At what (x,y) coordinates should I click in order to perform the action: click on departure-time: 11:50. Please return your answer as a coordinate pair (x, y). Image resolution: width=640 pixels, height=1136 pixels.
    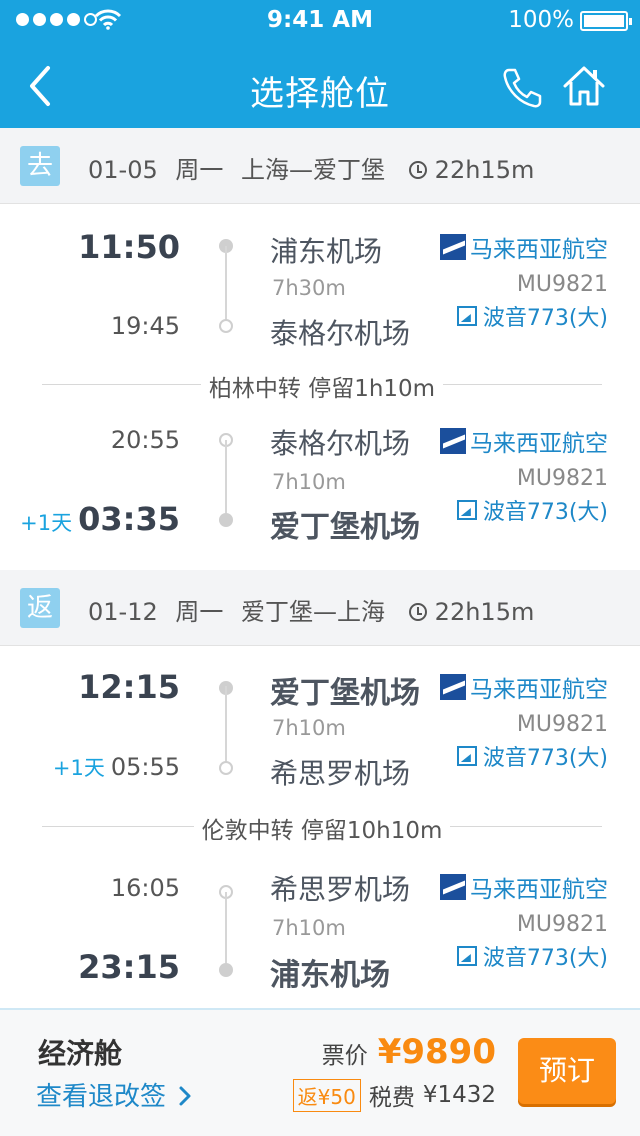
    Looking at the image, I should click on (129, 247).